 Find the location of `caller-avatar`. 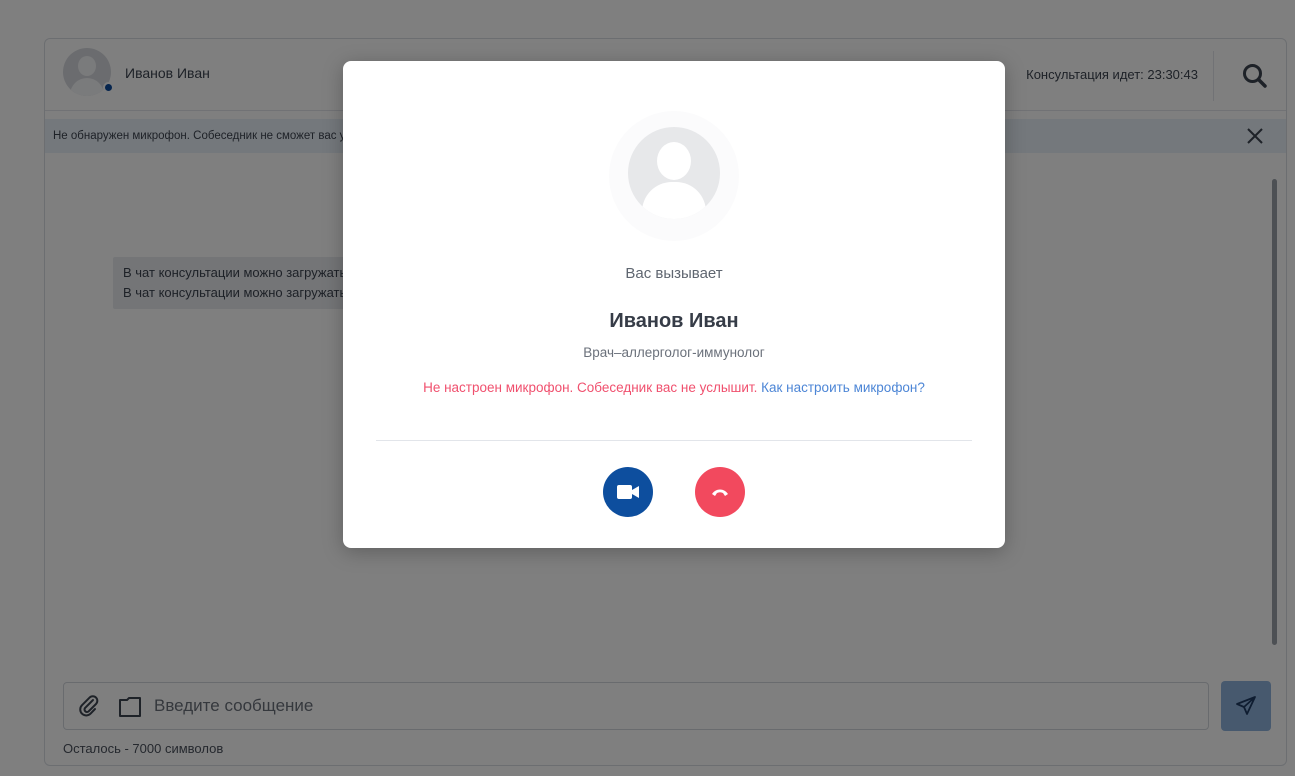

caller-avatar is located at coordinates (674, 173).